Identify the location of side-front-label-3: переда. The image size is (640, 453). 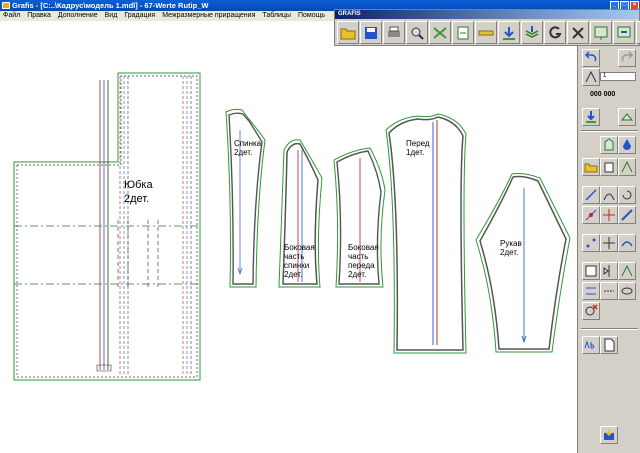
(361, 265).